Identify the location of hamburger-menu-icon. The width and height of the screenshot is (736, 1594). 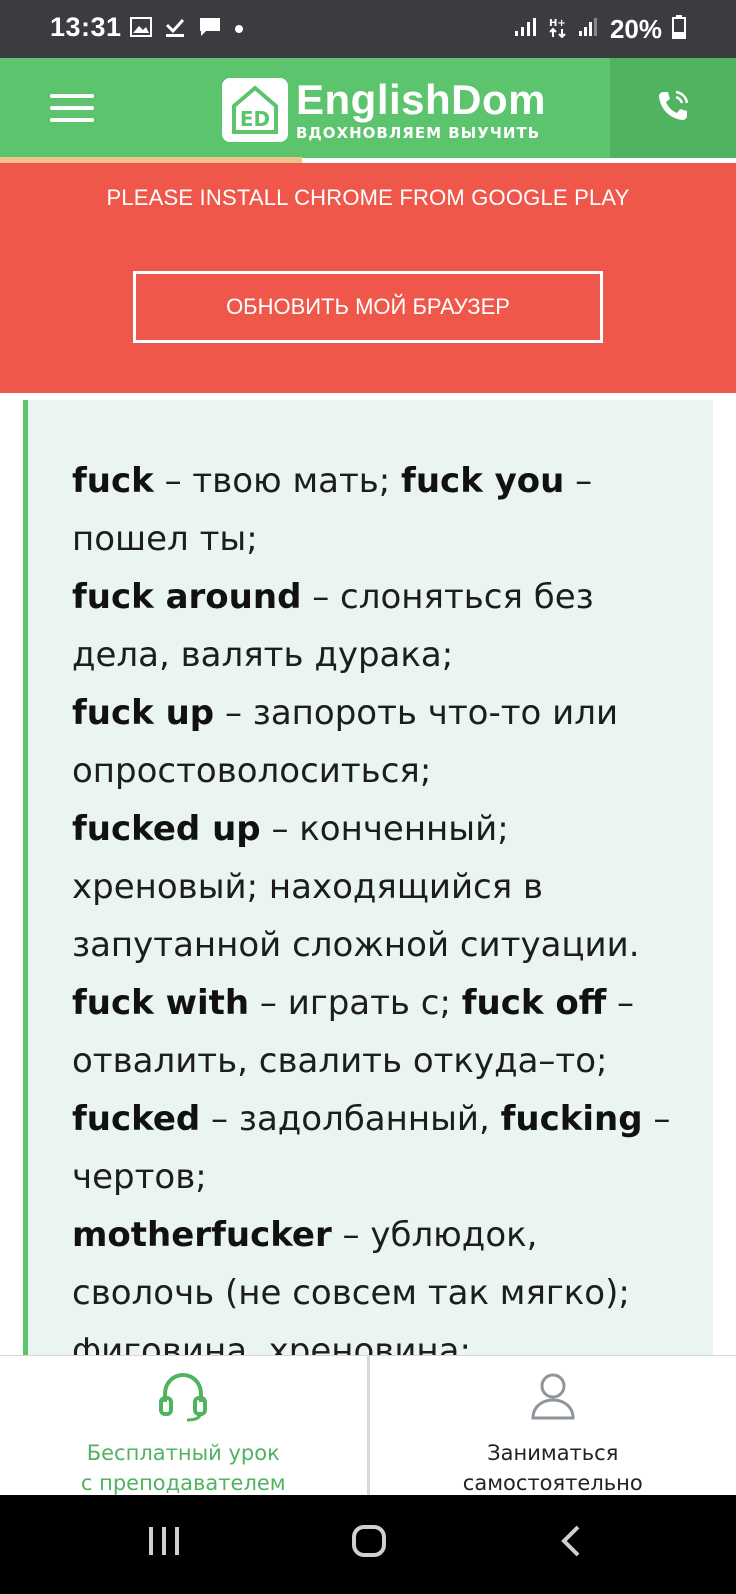
(72, 108).